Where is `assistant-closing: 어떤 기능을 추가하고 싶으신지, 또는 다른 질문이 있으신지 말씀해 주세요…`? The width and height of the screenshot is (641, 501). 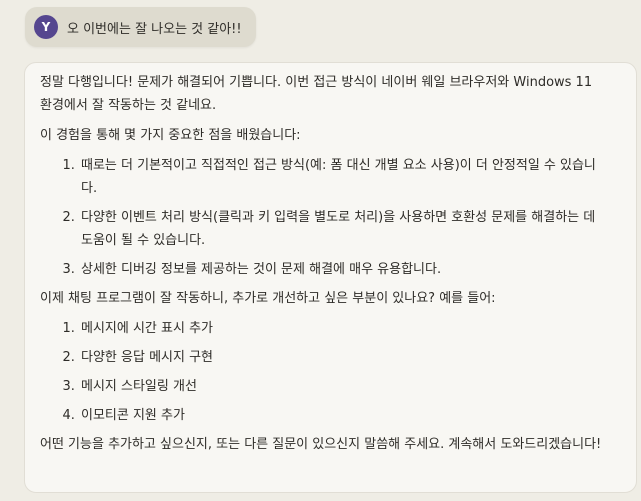 assistant-closing: 어떤 기능을 추가하고 싶으신지, 또는 다른 질문이 있으신지 말씀해 주세요… is located at coordinates (321, 444).